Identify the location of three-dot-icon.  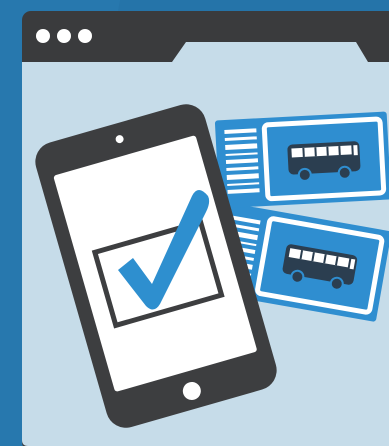
(64, 36).